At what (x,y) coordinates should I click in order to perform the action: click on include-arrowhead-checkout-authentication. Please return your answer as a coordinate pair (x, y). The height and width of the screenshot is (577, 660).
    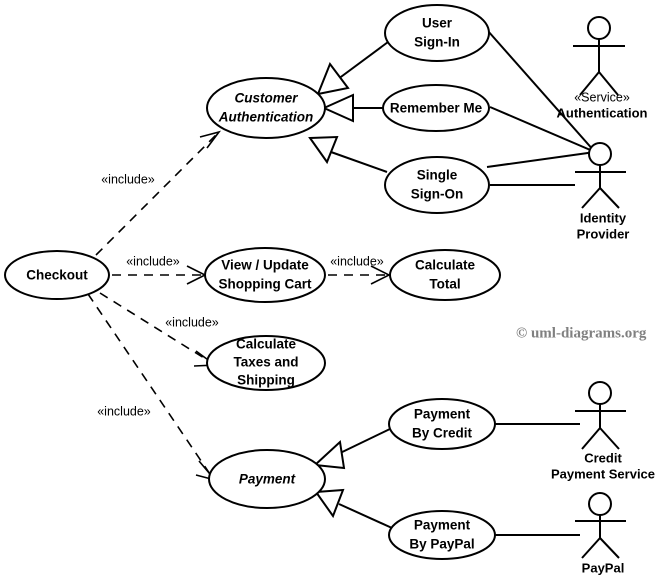
    Looking at the image, I should click on (210, 139).